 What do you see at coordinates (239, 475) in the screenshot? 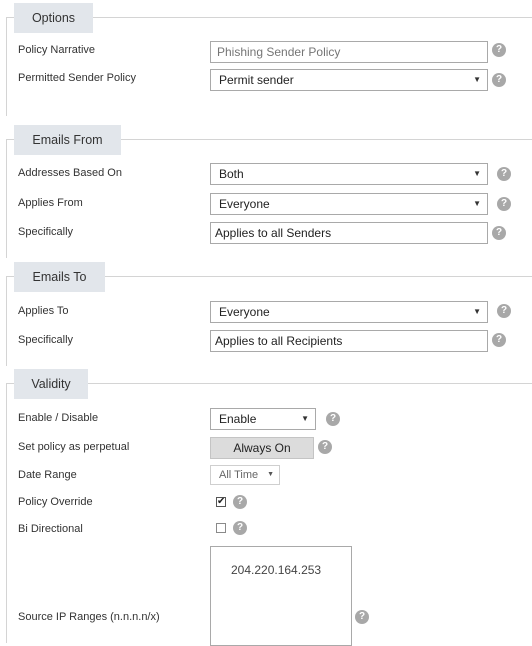
I see `date-range-value: All Time` at bounding box center [239, 475].